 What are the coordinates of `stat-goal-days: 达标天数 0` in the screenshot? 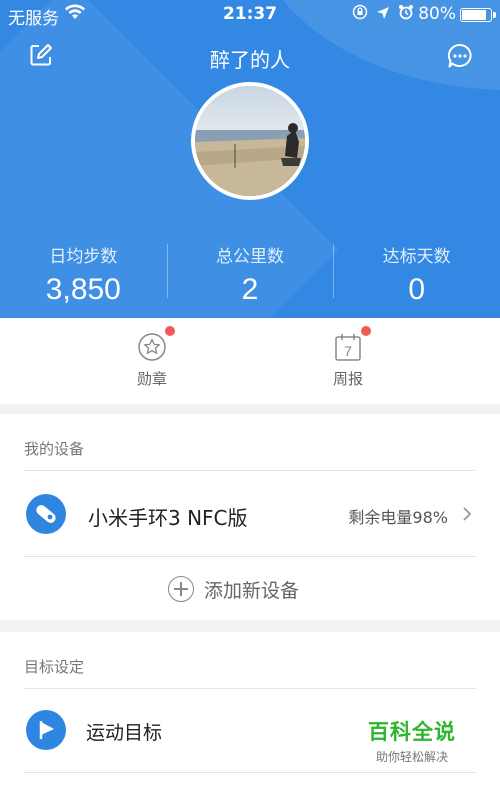 It's located at (416, 273).